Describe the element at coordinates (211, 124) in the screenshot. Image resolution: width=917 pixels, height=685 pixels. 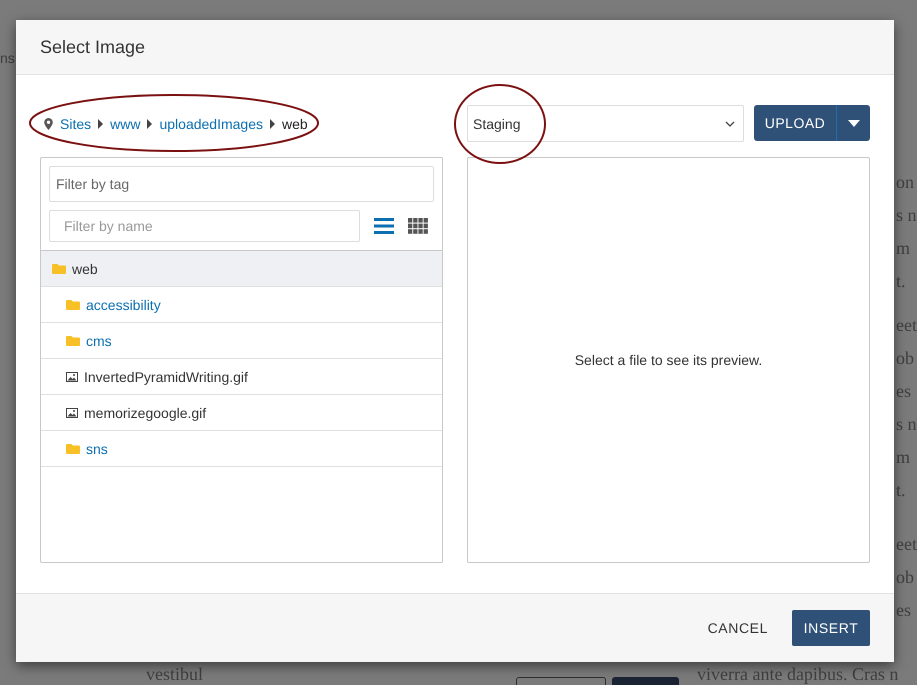
I see `breadcrumb-link: uploadedImages` at that location.